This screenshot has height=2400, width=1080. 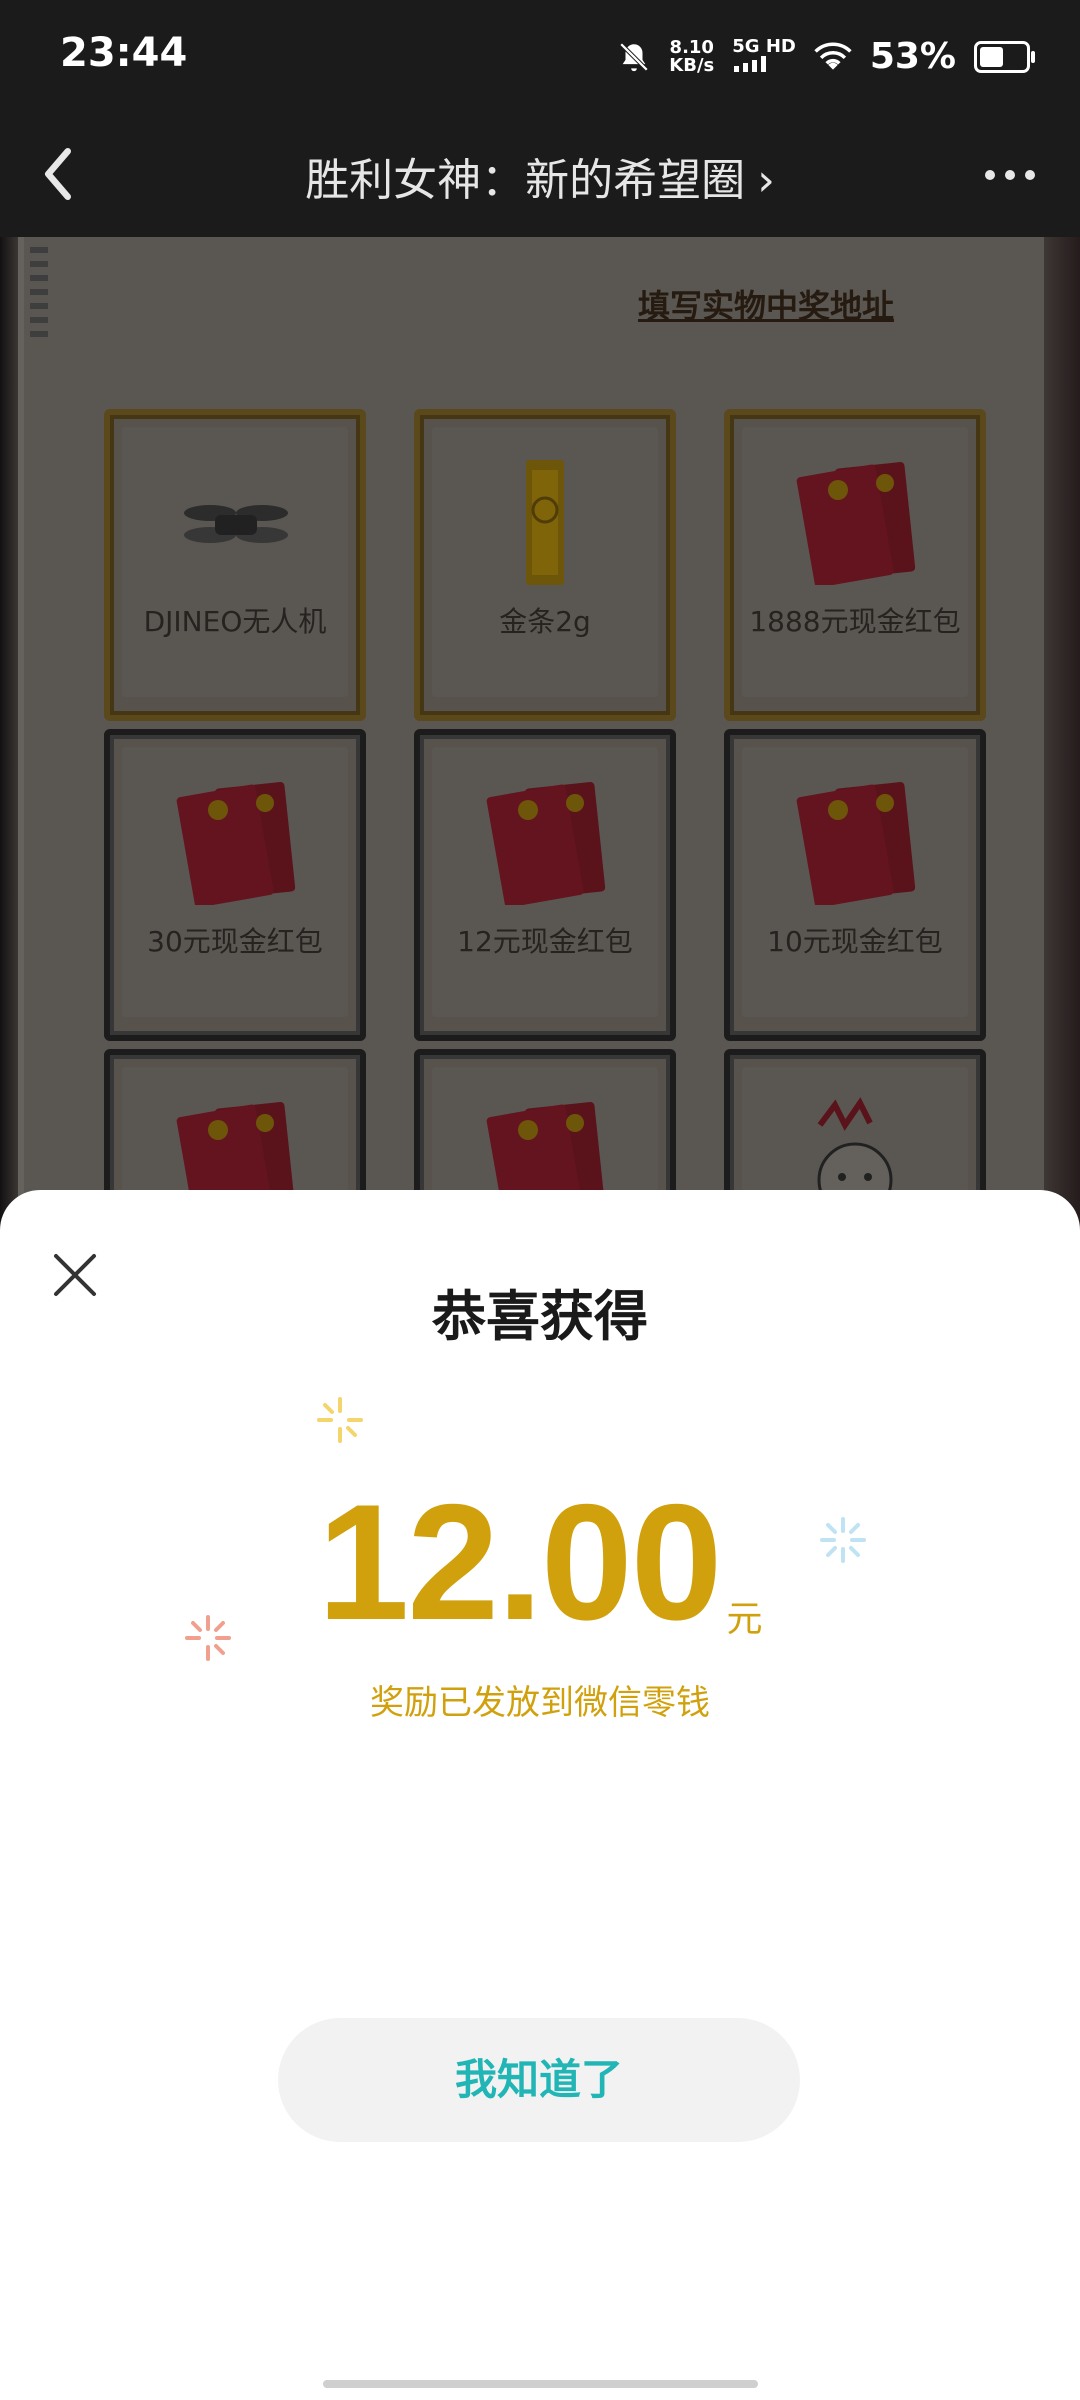 What do you see at coordinates (766, 180) in the screenshot?
I see `chevron-right-icon: ›` at bounding box center [766, 180].